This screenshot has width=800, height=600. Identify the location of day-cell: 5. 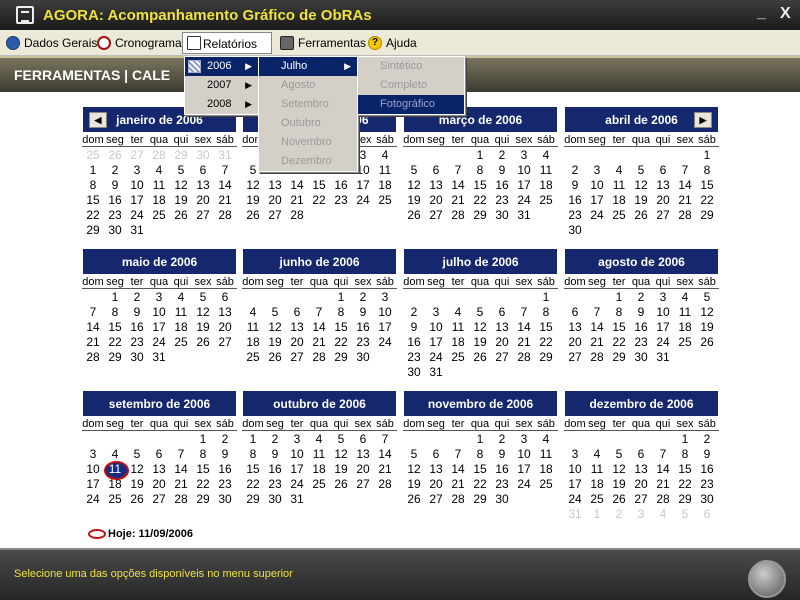
(181, 170).